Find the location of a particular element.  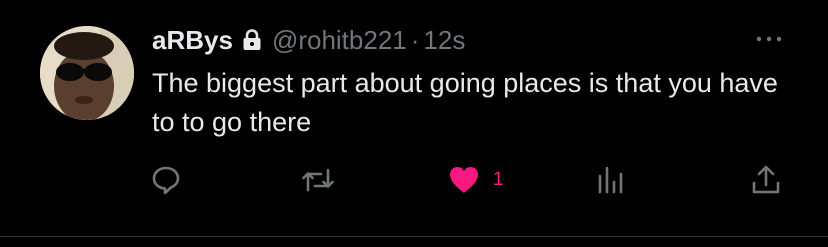

avatar is located at coordinates (87, 73).